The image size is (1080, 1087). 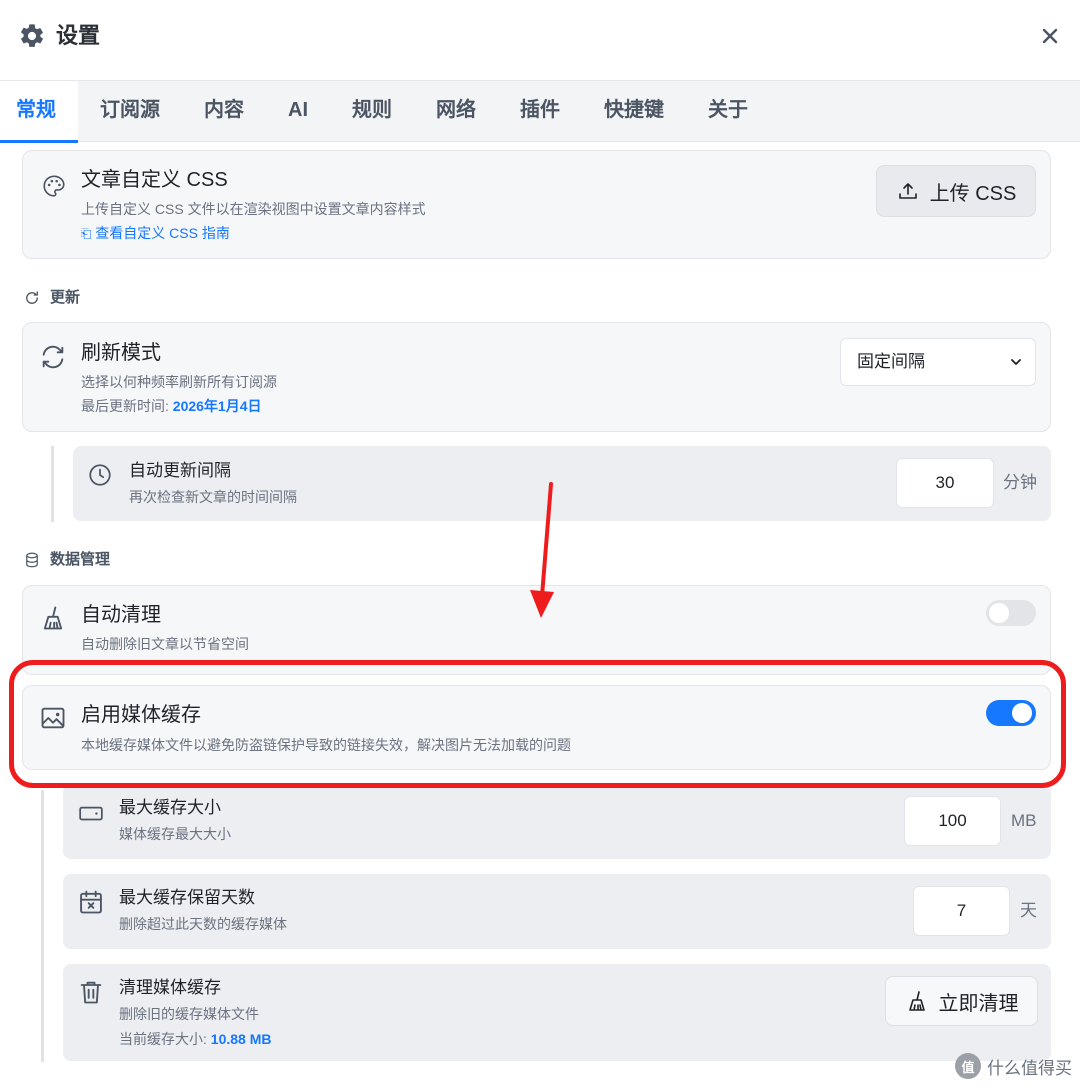 What do you see at coordinates (54, 186) in the screenshot?
I see `palette-icon` at bounding box center [54, 186].